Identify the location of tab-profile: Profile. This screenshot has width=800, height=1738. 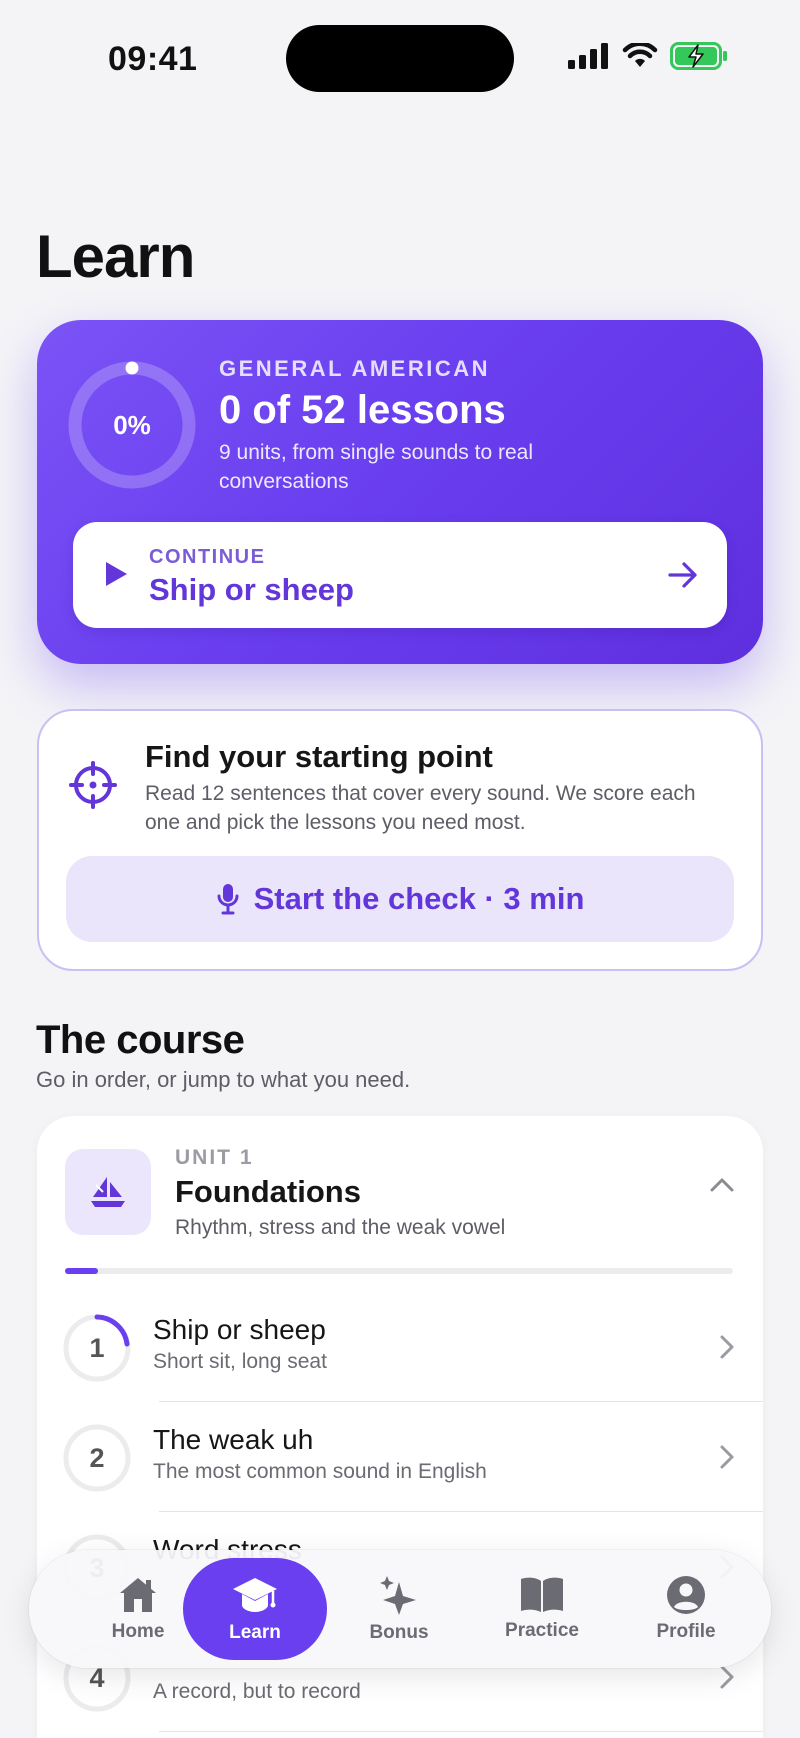
(686, 1609).